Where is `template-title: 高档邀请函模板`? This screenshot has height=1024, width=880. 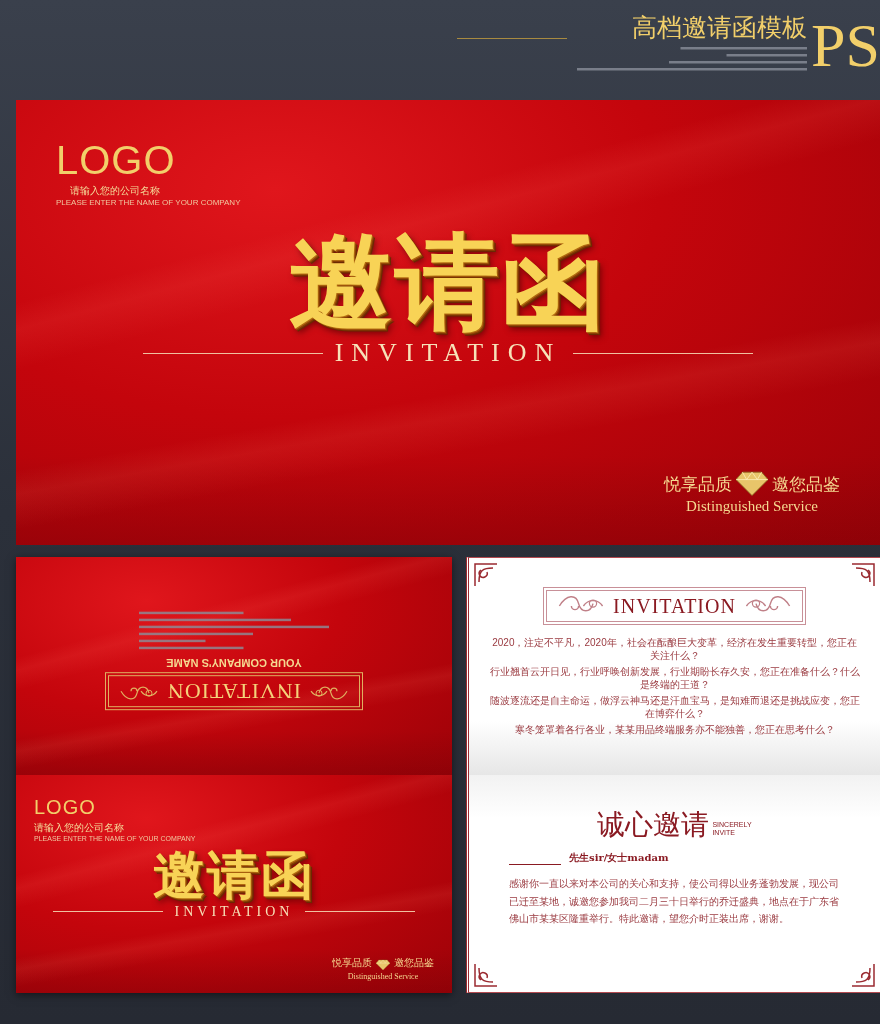
template-title: 高档邀请函模板 is located at coordinates (720, 28).